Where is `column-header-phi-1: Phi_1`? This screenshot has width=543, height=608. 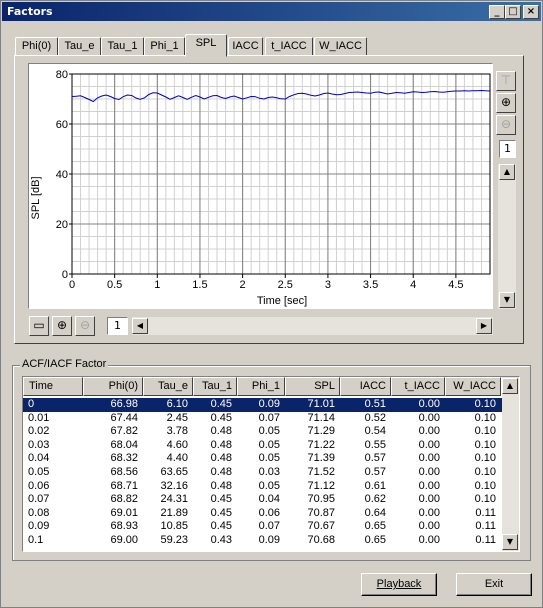 column-header-phi-1: Phi_1 is located at coordinates (261, 386).